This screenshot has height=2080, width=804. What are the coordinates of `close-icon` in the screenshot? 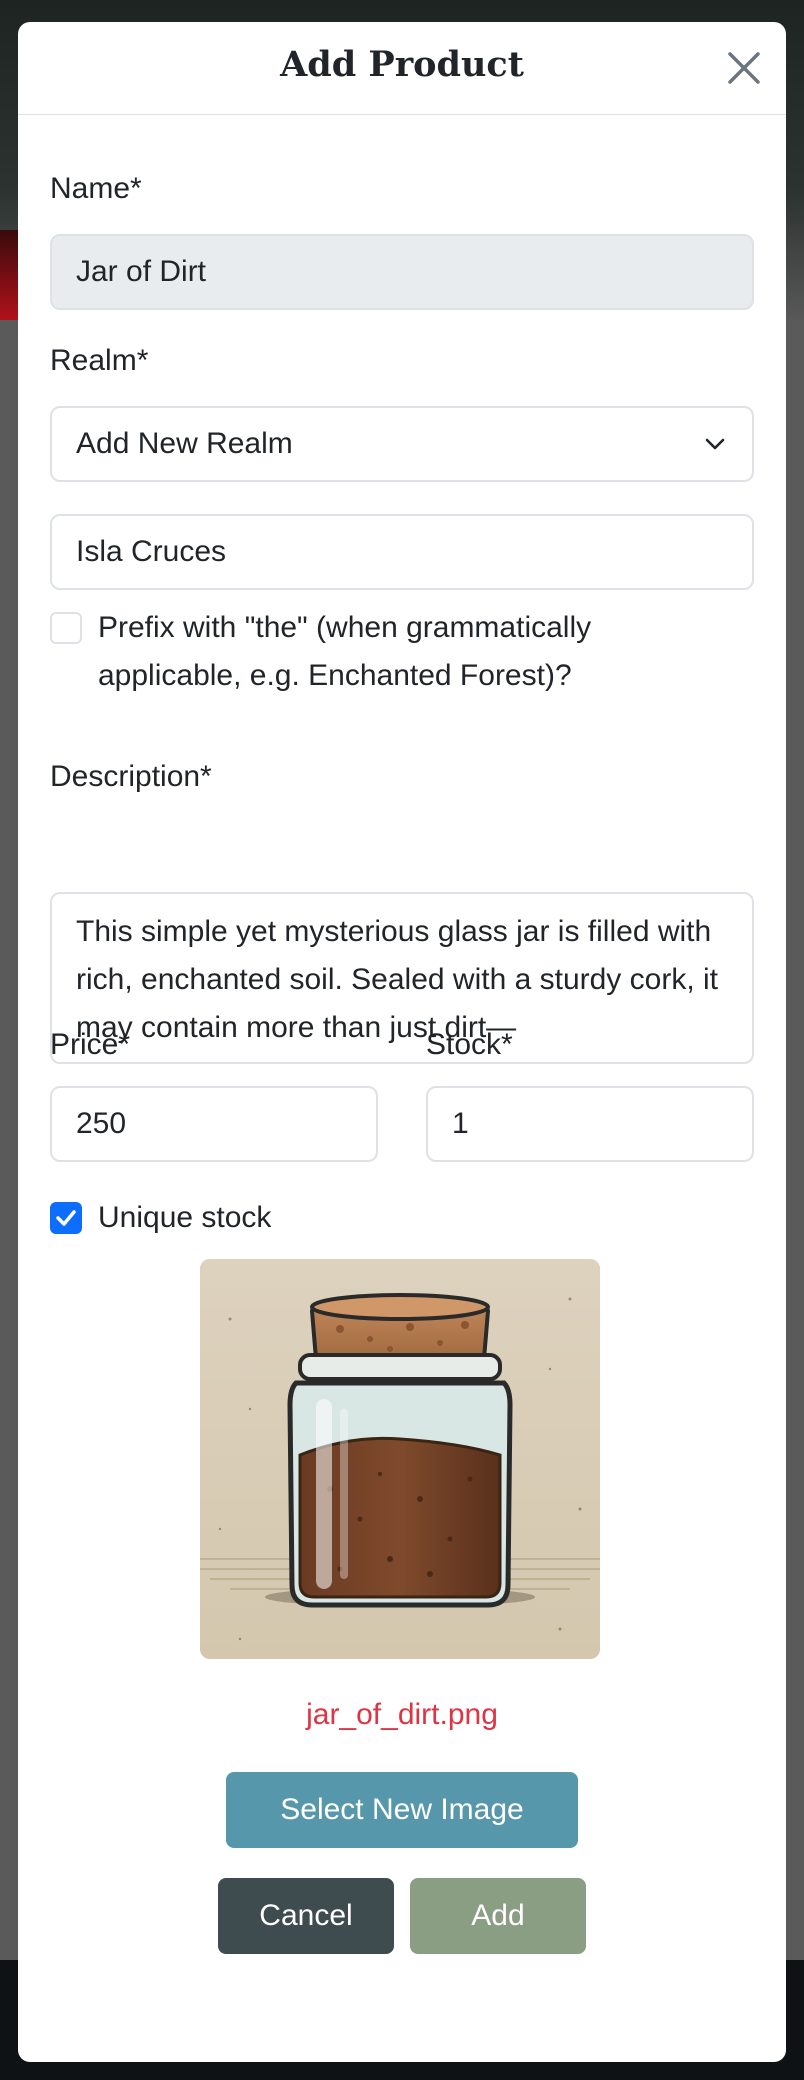 It's located at (744, 68).